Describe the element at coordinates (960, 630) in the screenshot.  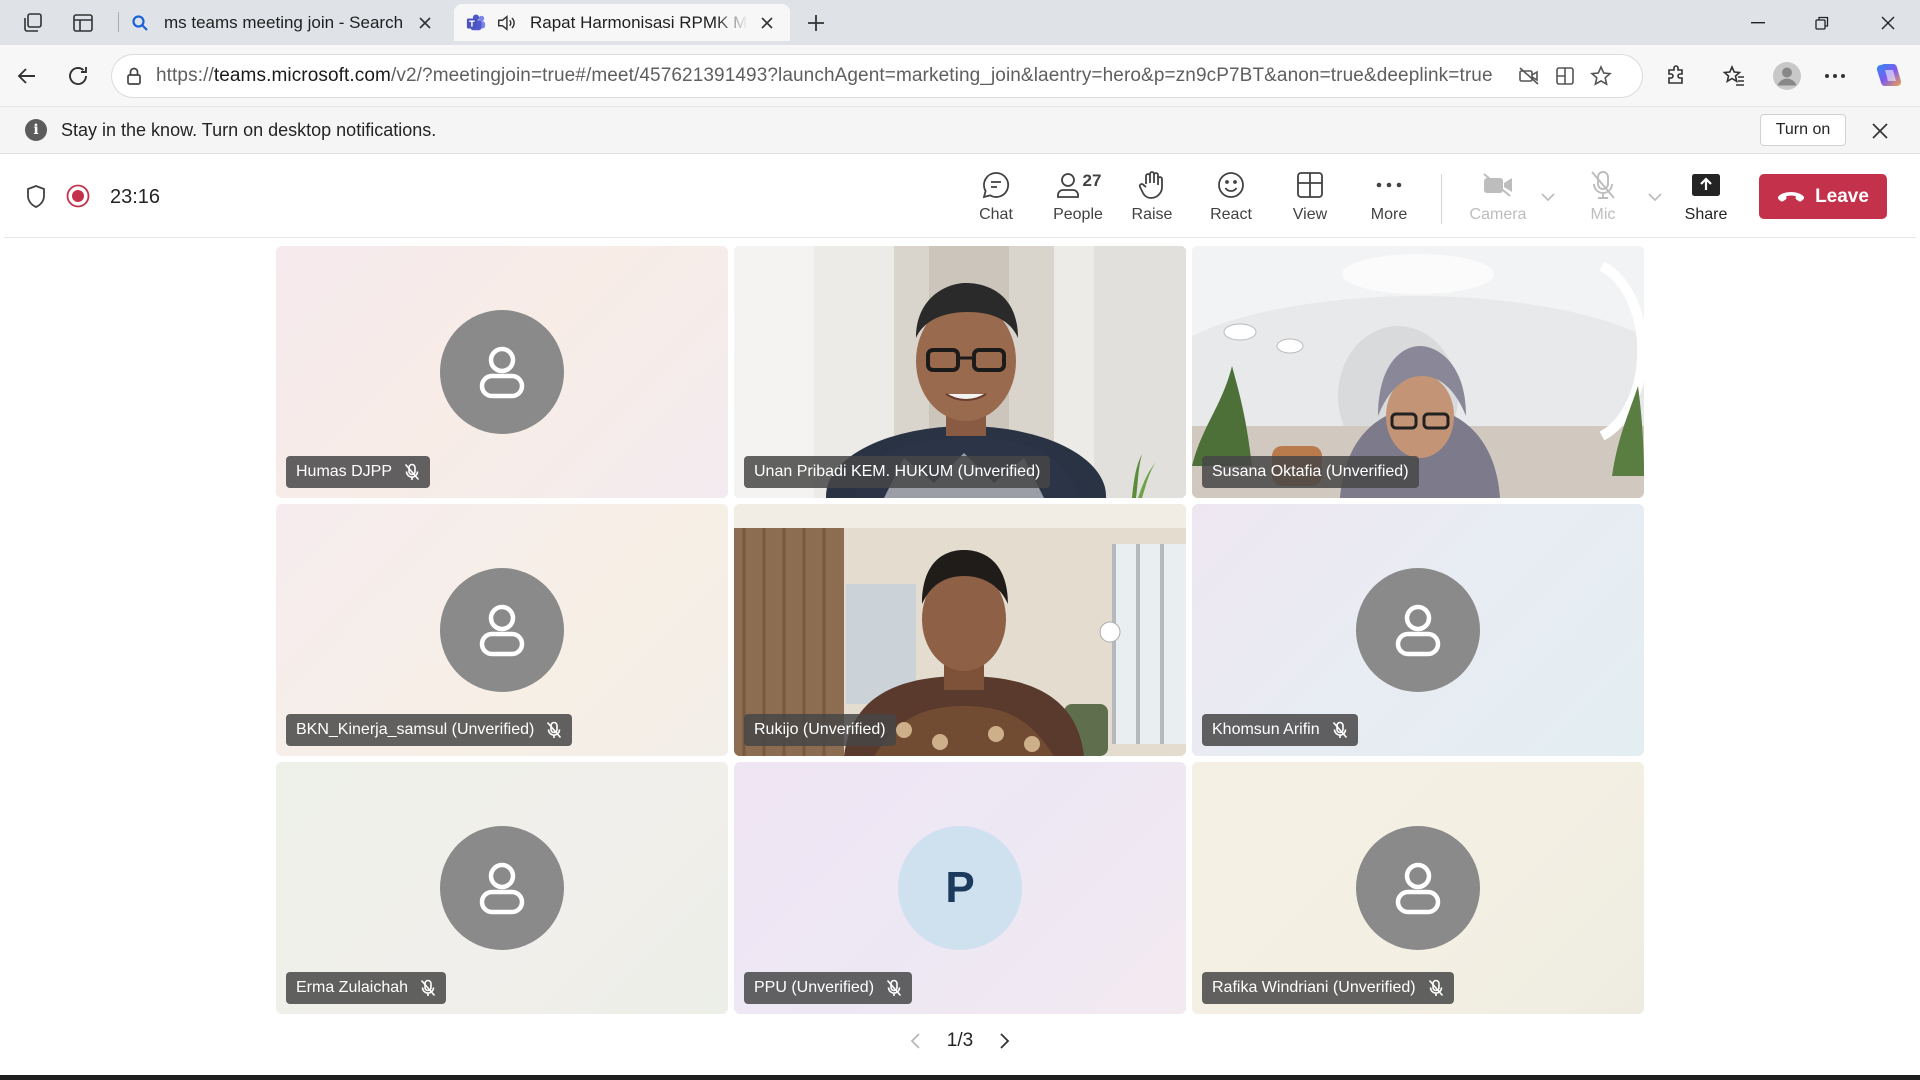
I see `participant-tile: Rukijo (Unverified)` at that location.